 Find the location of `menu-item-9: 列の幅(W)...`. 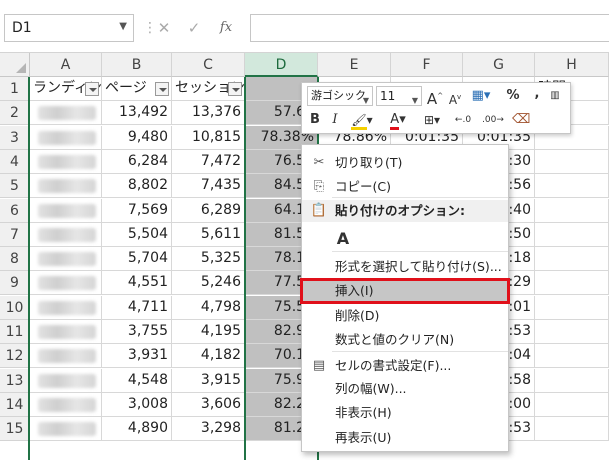

menu-item-9: 列の幅(W)... is located at coordinates (405, 389).